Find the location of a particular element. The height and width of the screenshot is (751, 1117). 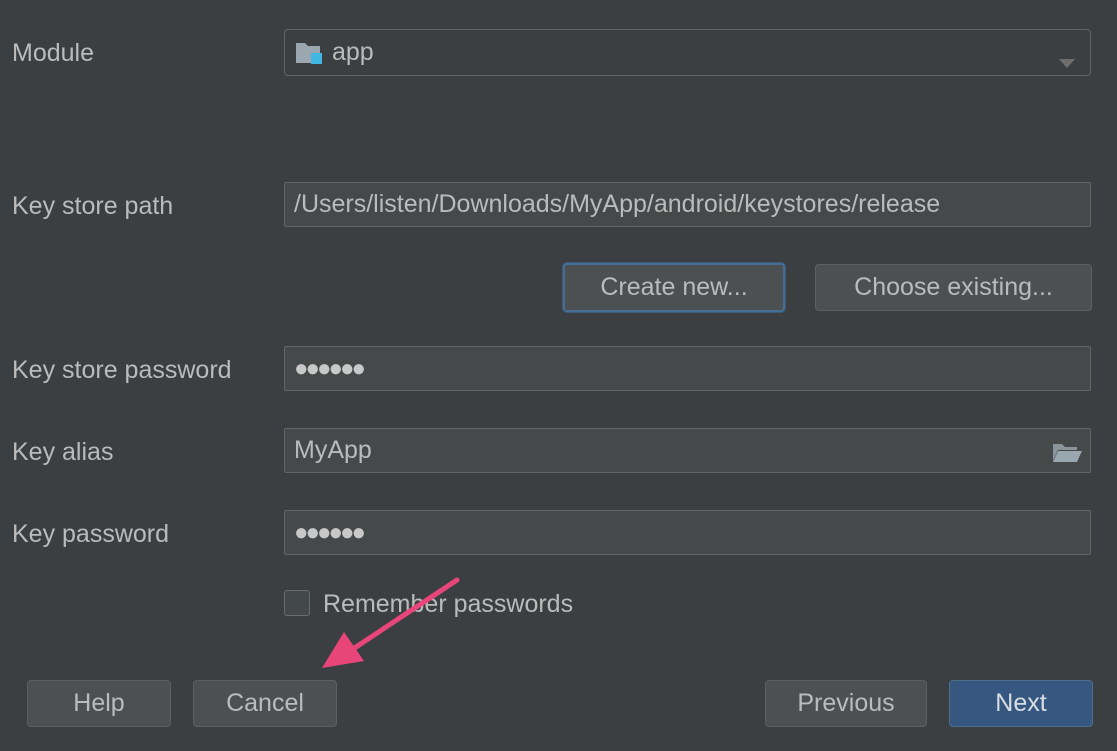

next-button: Next is located at coordinates (1021, 703).